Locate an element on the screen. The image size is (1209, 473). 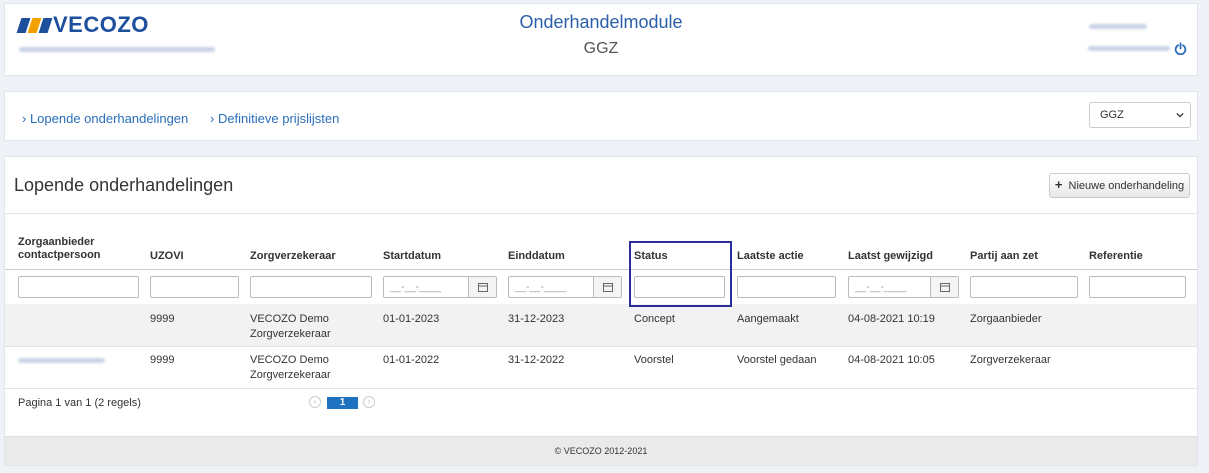
laatst-gewijzigd-calendar-button is located at coordinates (944, 287).